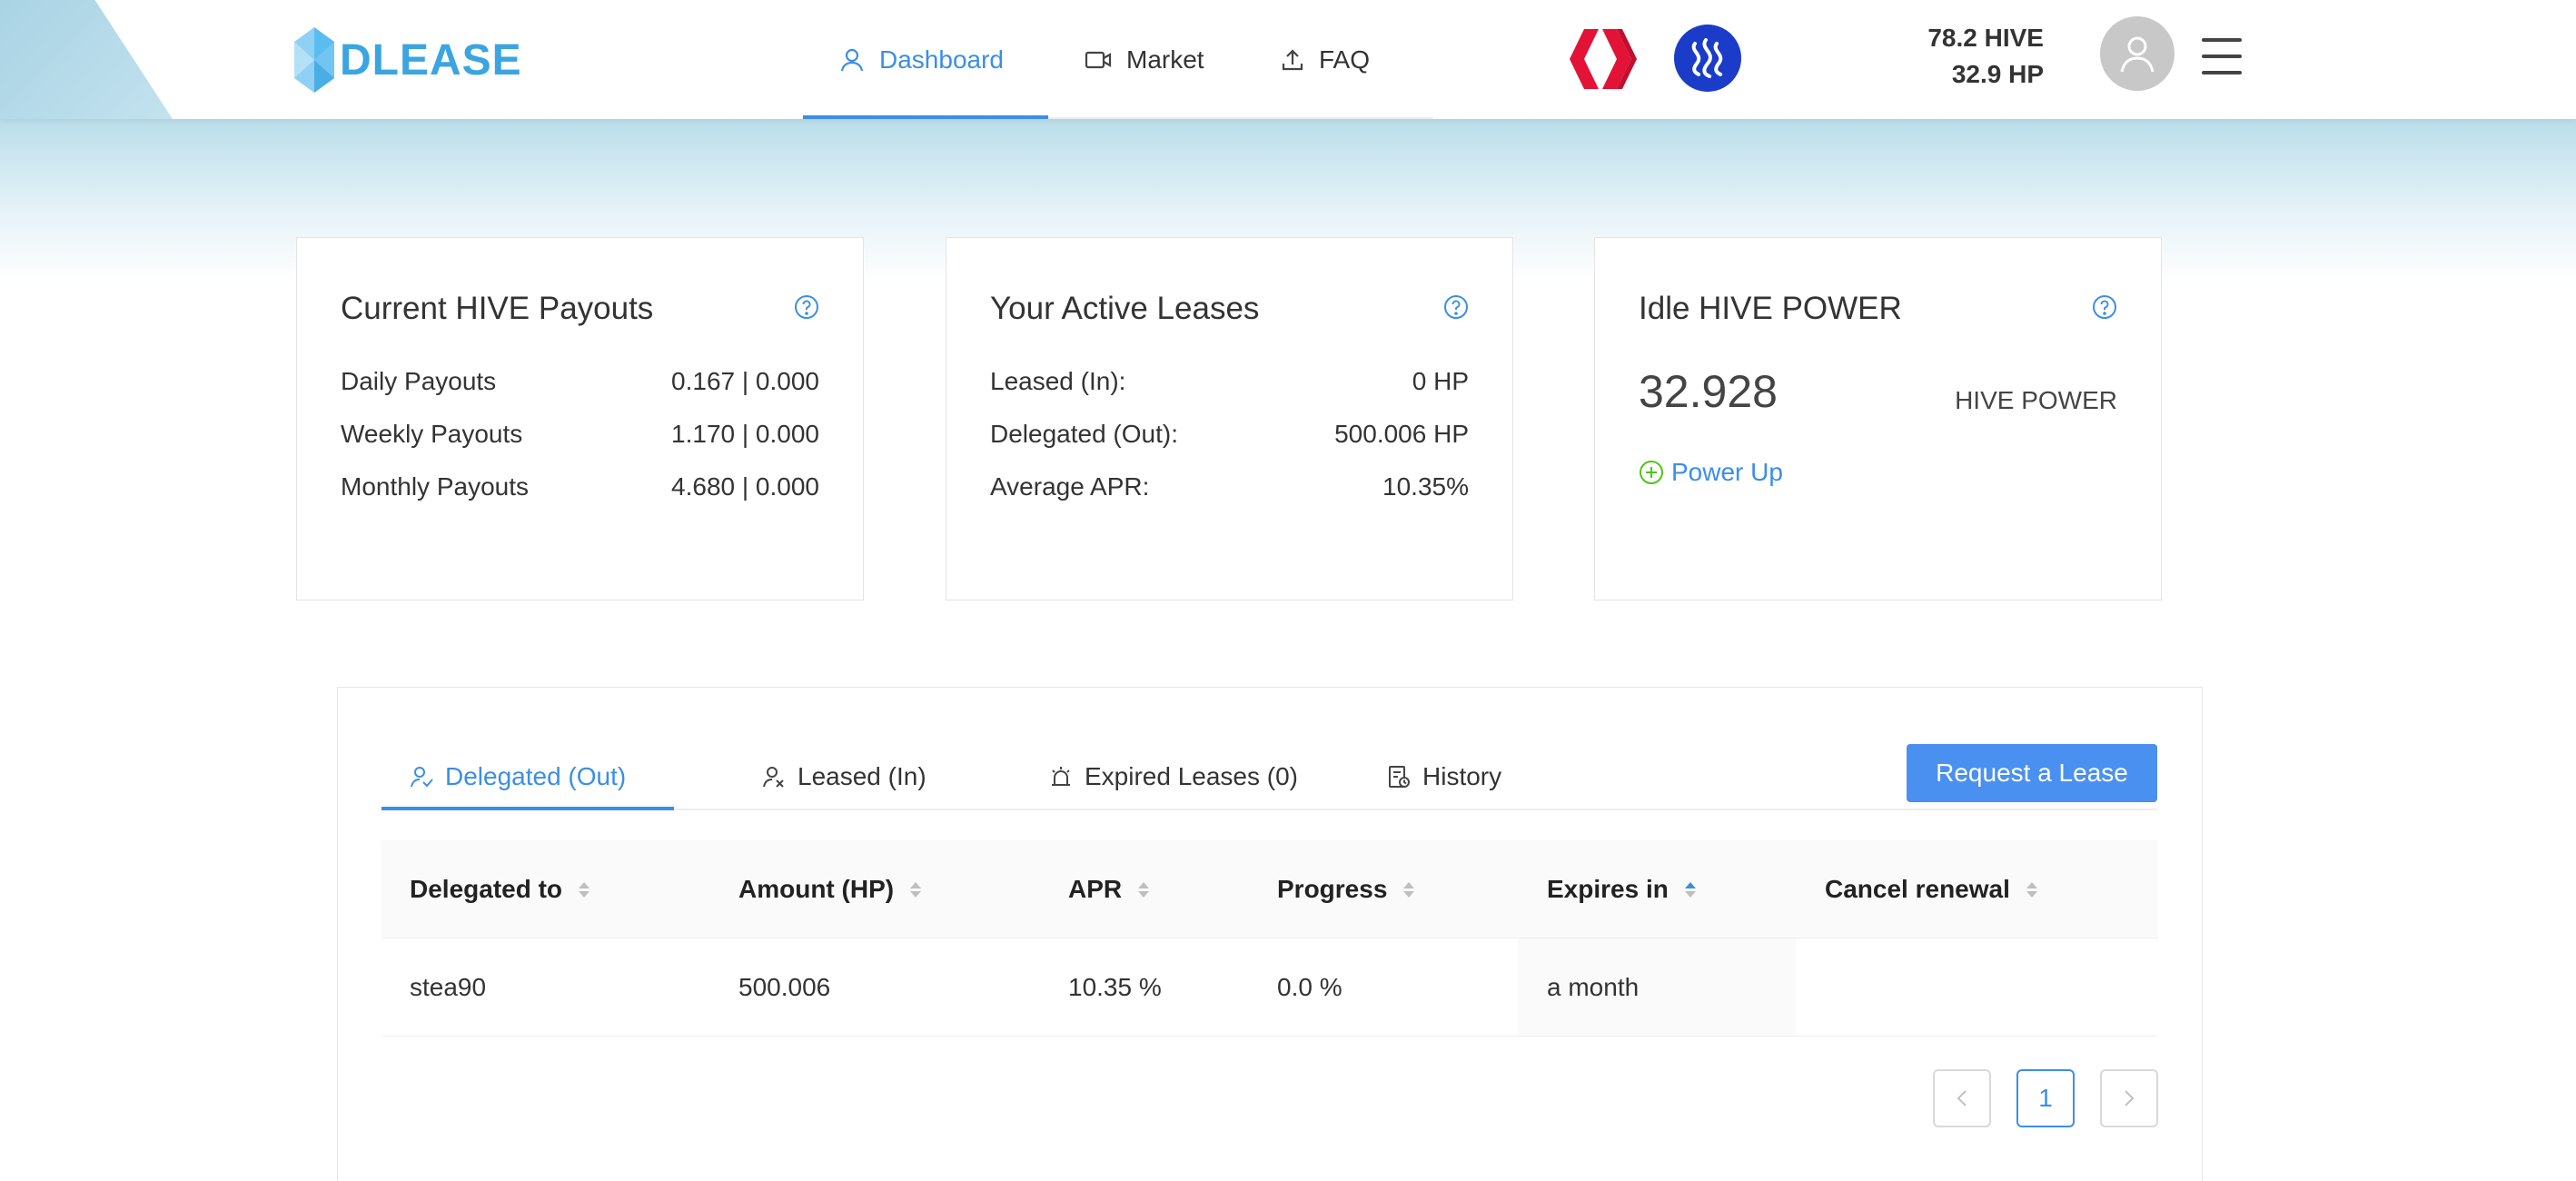 This screenshot has height=1181, width=2576. Describe the element at coordinates (1098, 59) in the screenshot. I see `video-icon` at that location.